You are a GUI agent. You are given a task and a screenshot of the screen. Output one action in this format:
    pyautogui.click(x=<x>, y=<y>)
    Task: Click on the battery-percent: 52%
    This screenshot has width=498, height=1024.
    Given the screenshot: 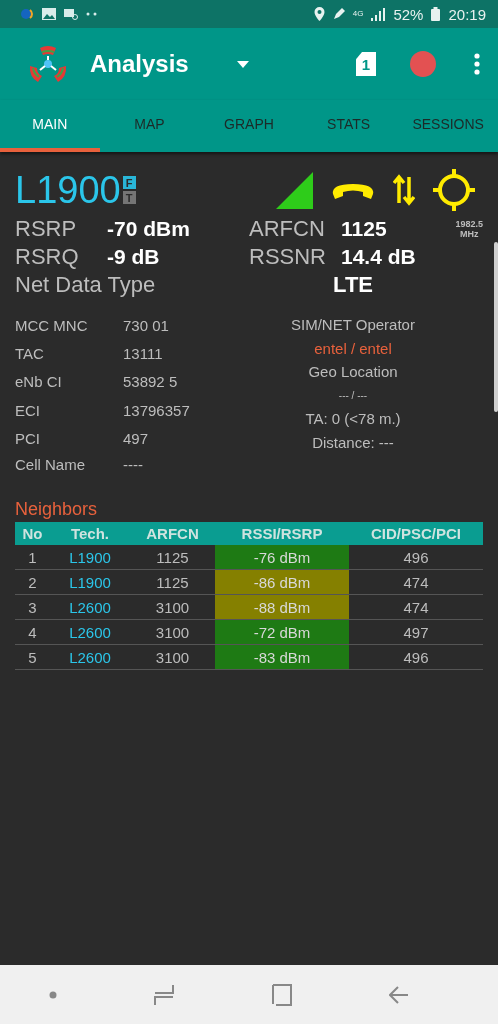 What is the action you would take?
    pyautogui.click(x=408, y=14)
    